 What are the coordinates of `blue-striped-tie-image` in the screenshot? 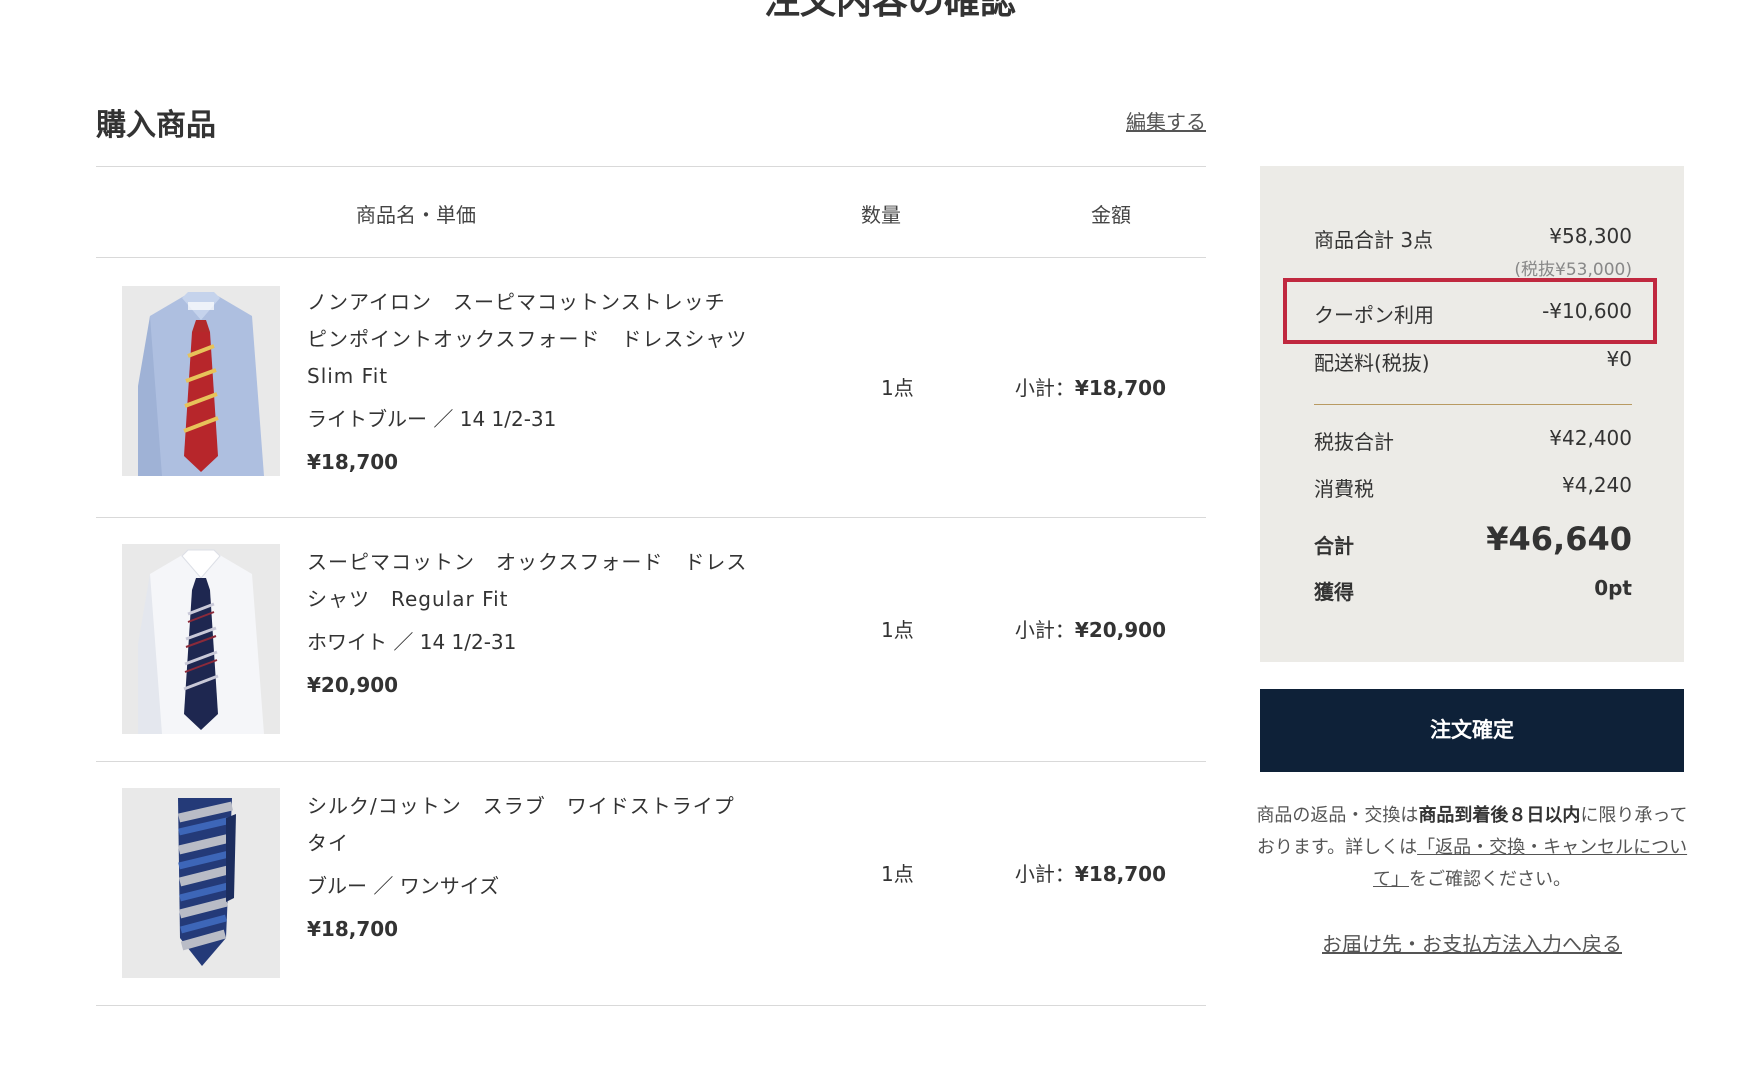 It's located at (201, 883).